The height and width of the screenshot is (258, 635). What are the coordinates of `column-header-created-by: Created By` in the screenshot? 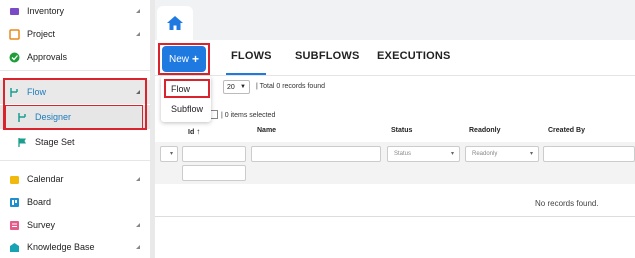 It's located at (566, 130).